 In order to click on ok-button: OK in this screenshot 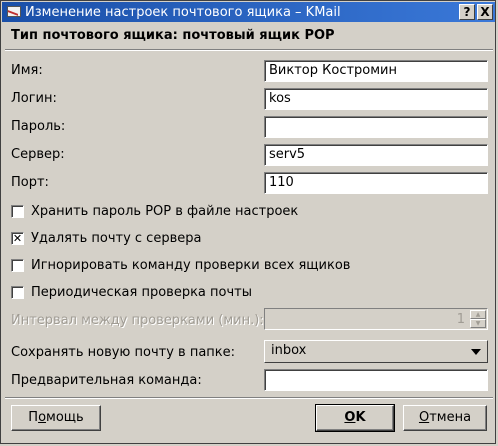, I will do `click(355, 418)`.